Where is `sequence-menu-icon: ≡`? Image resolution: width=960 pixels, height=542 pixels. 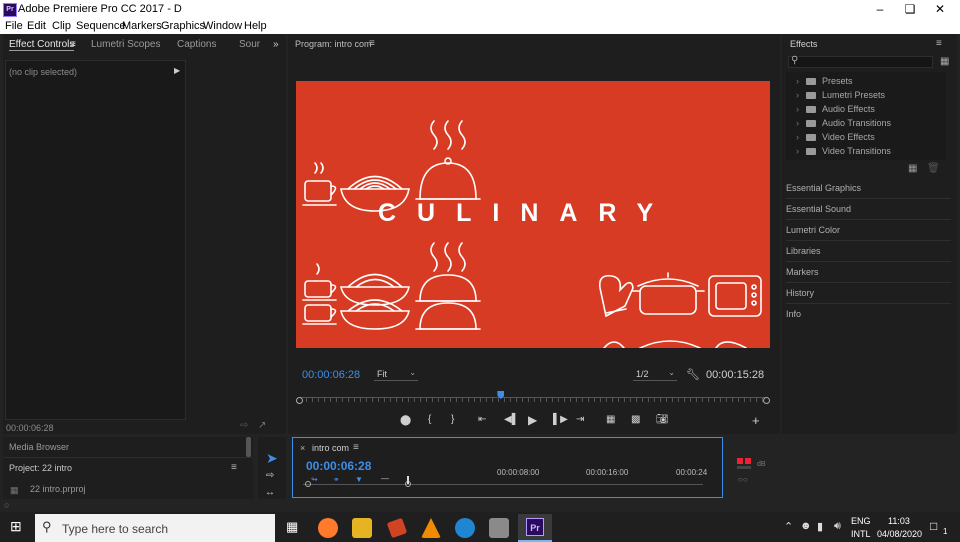
sequence-menu-icon: ≡ is located at coordinates (356, 447).